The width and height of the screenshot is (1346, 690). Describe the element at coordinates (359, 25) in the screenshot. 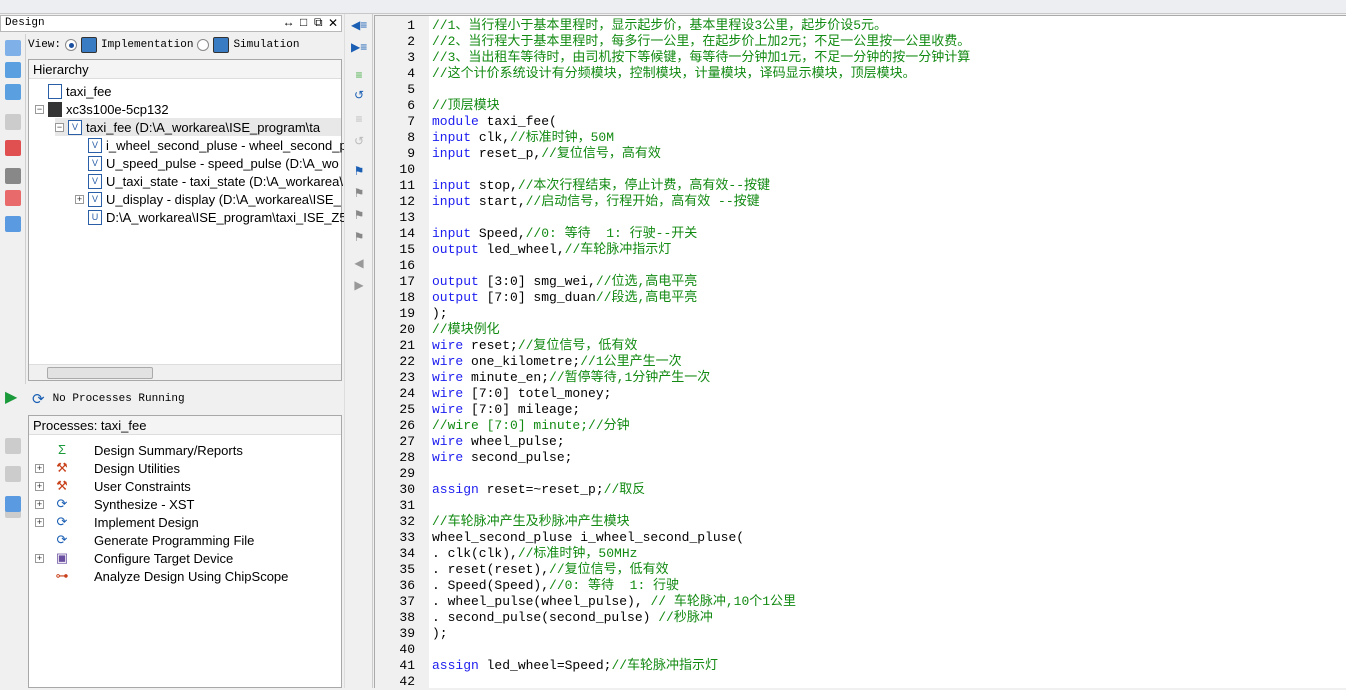

I see `indent-left-icon: ◀≡` at that location.